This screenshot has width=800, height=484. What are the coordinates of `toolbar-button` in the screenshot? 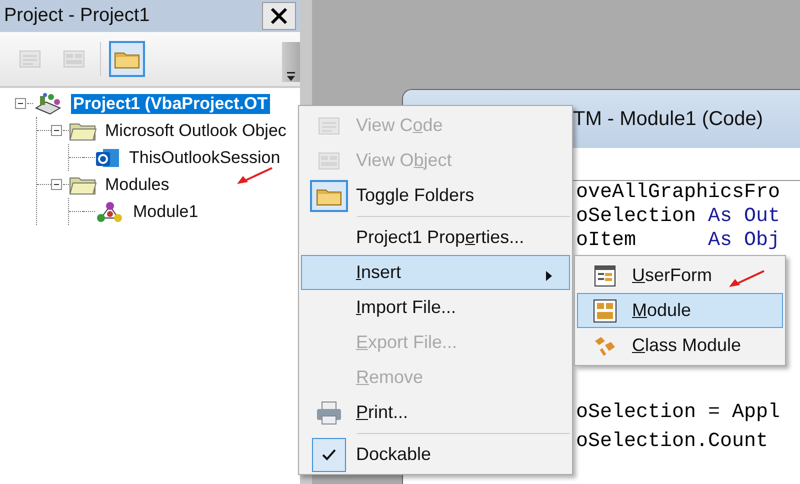 It's located at (127, 59).